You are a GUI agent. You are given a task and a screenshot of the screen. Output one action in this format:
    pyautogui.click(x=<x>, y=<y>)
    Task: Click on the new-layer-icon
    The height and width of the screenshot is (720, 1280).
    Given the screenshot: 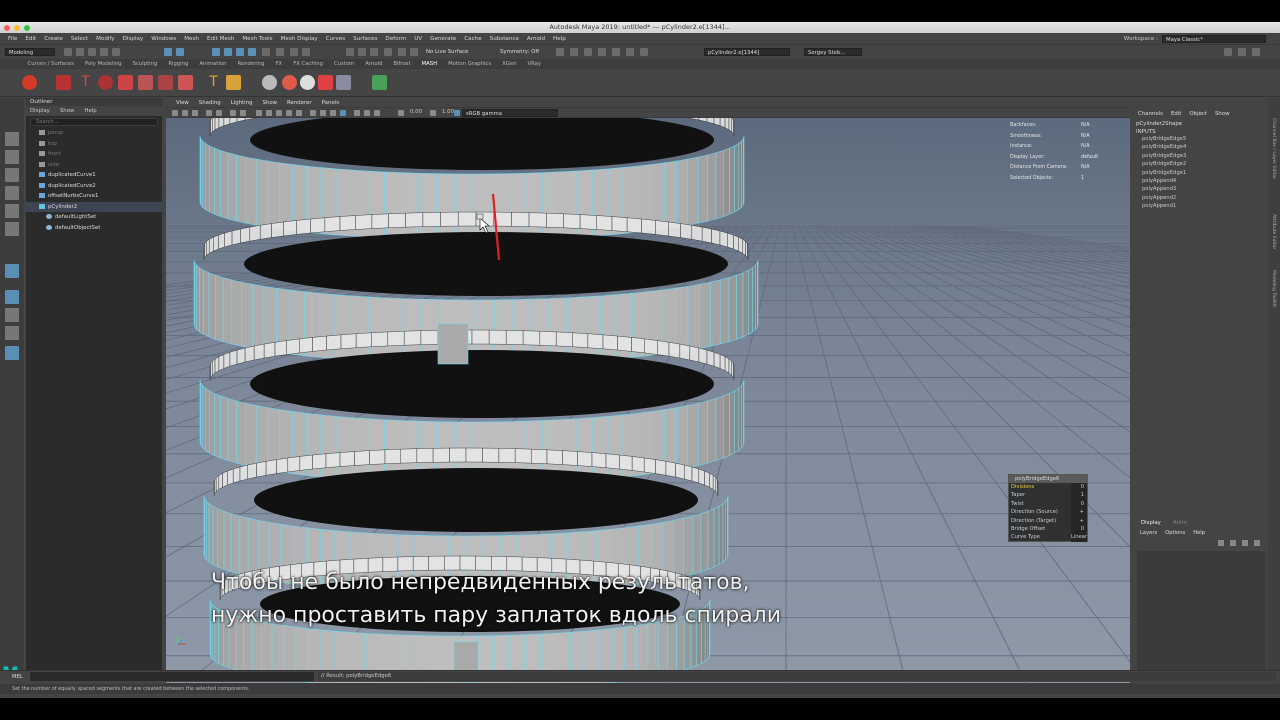 What is the action you would take?
    pyautogui.click(x=1245, y=543)
    